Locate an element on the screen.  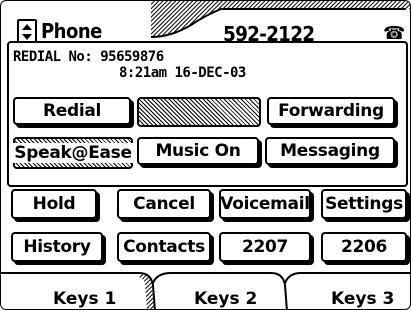
extension-2206-label: 2206 is located at coordinates (364, 247).